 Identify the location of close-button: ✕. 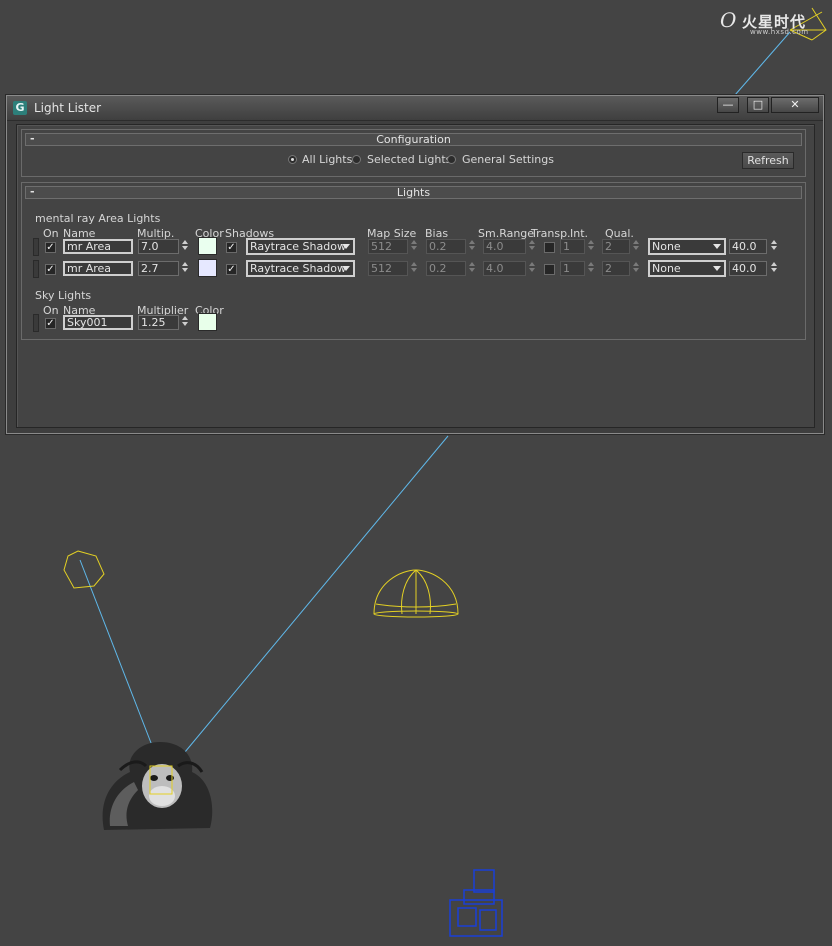
(795, 105).